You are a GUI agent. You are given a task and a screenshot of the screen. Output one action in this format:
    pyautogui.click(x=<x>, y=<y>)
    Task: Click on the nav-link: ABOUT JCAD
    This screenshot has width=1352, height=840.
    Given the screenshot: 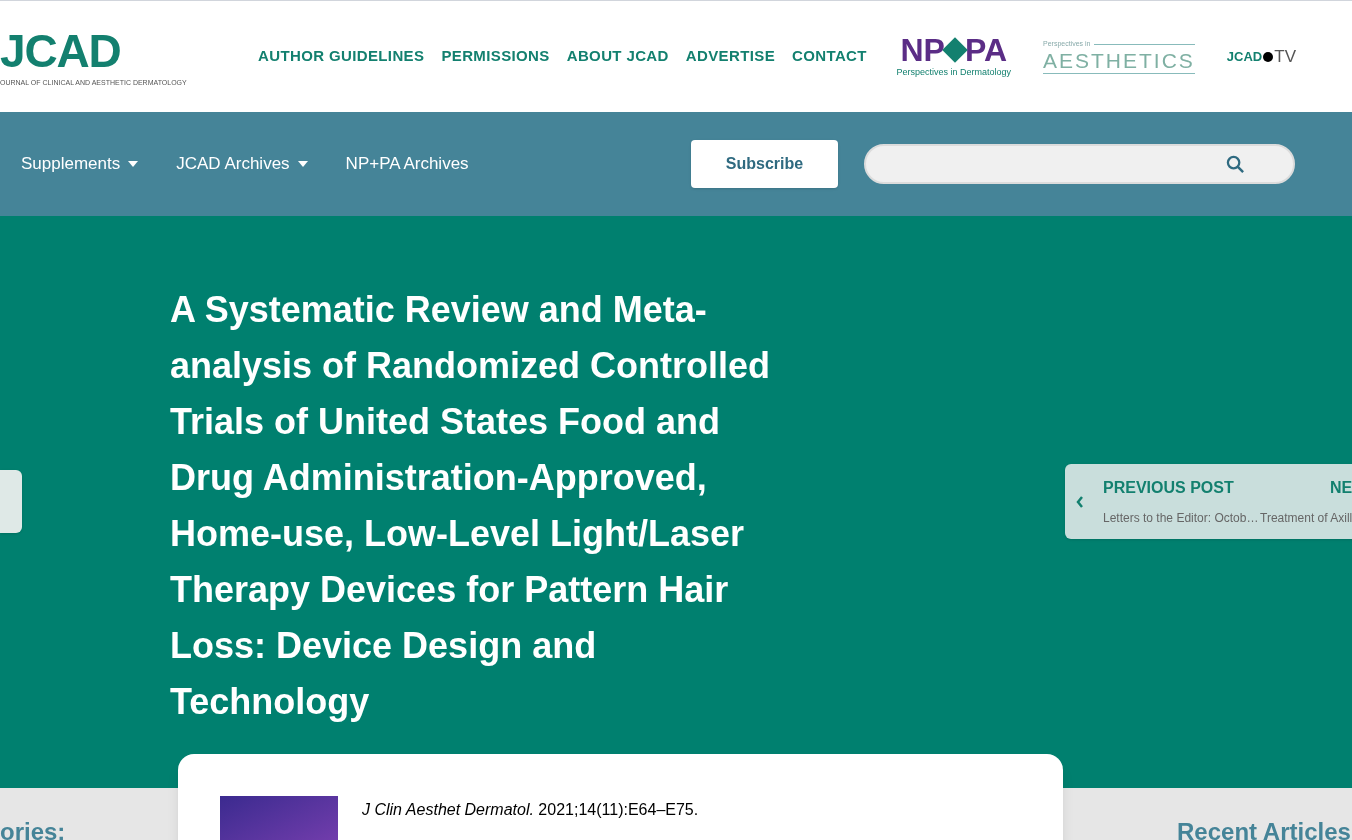 What is the action you would take?
    pyautogui.click(x=617, y=56)
    